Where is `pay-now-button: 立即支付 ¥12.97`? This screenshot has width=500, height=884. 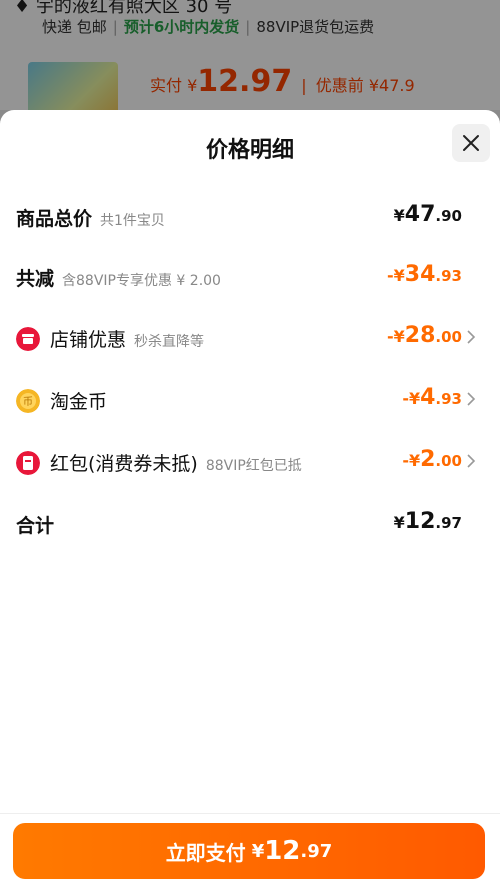
pay-now-button: 立即支付 ¥12.97 is located at coordinates (249, 851).